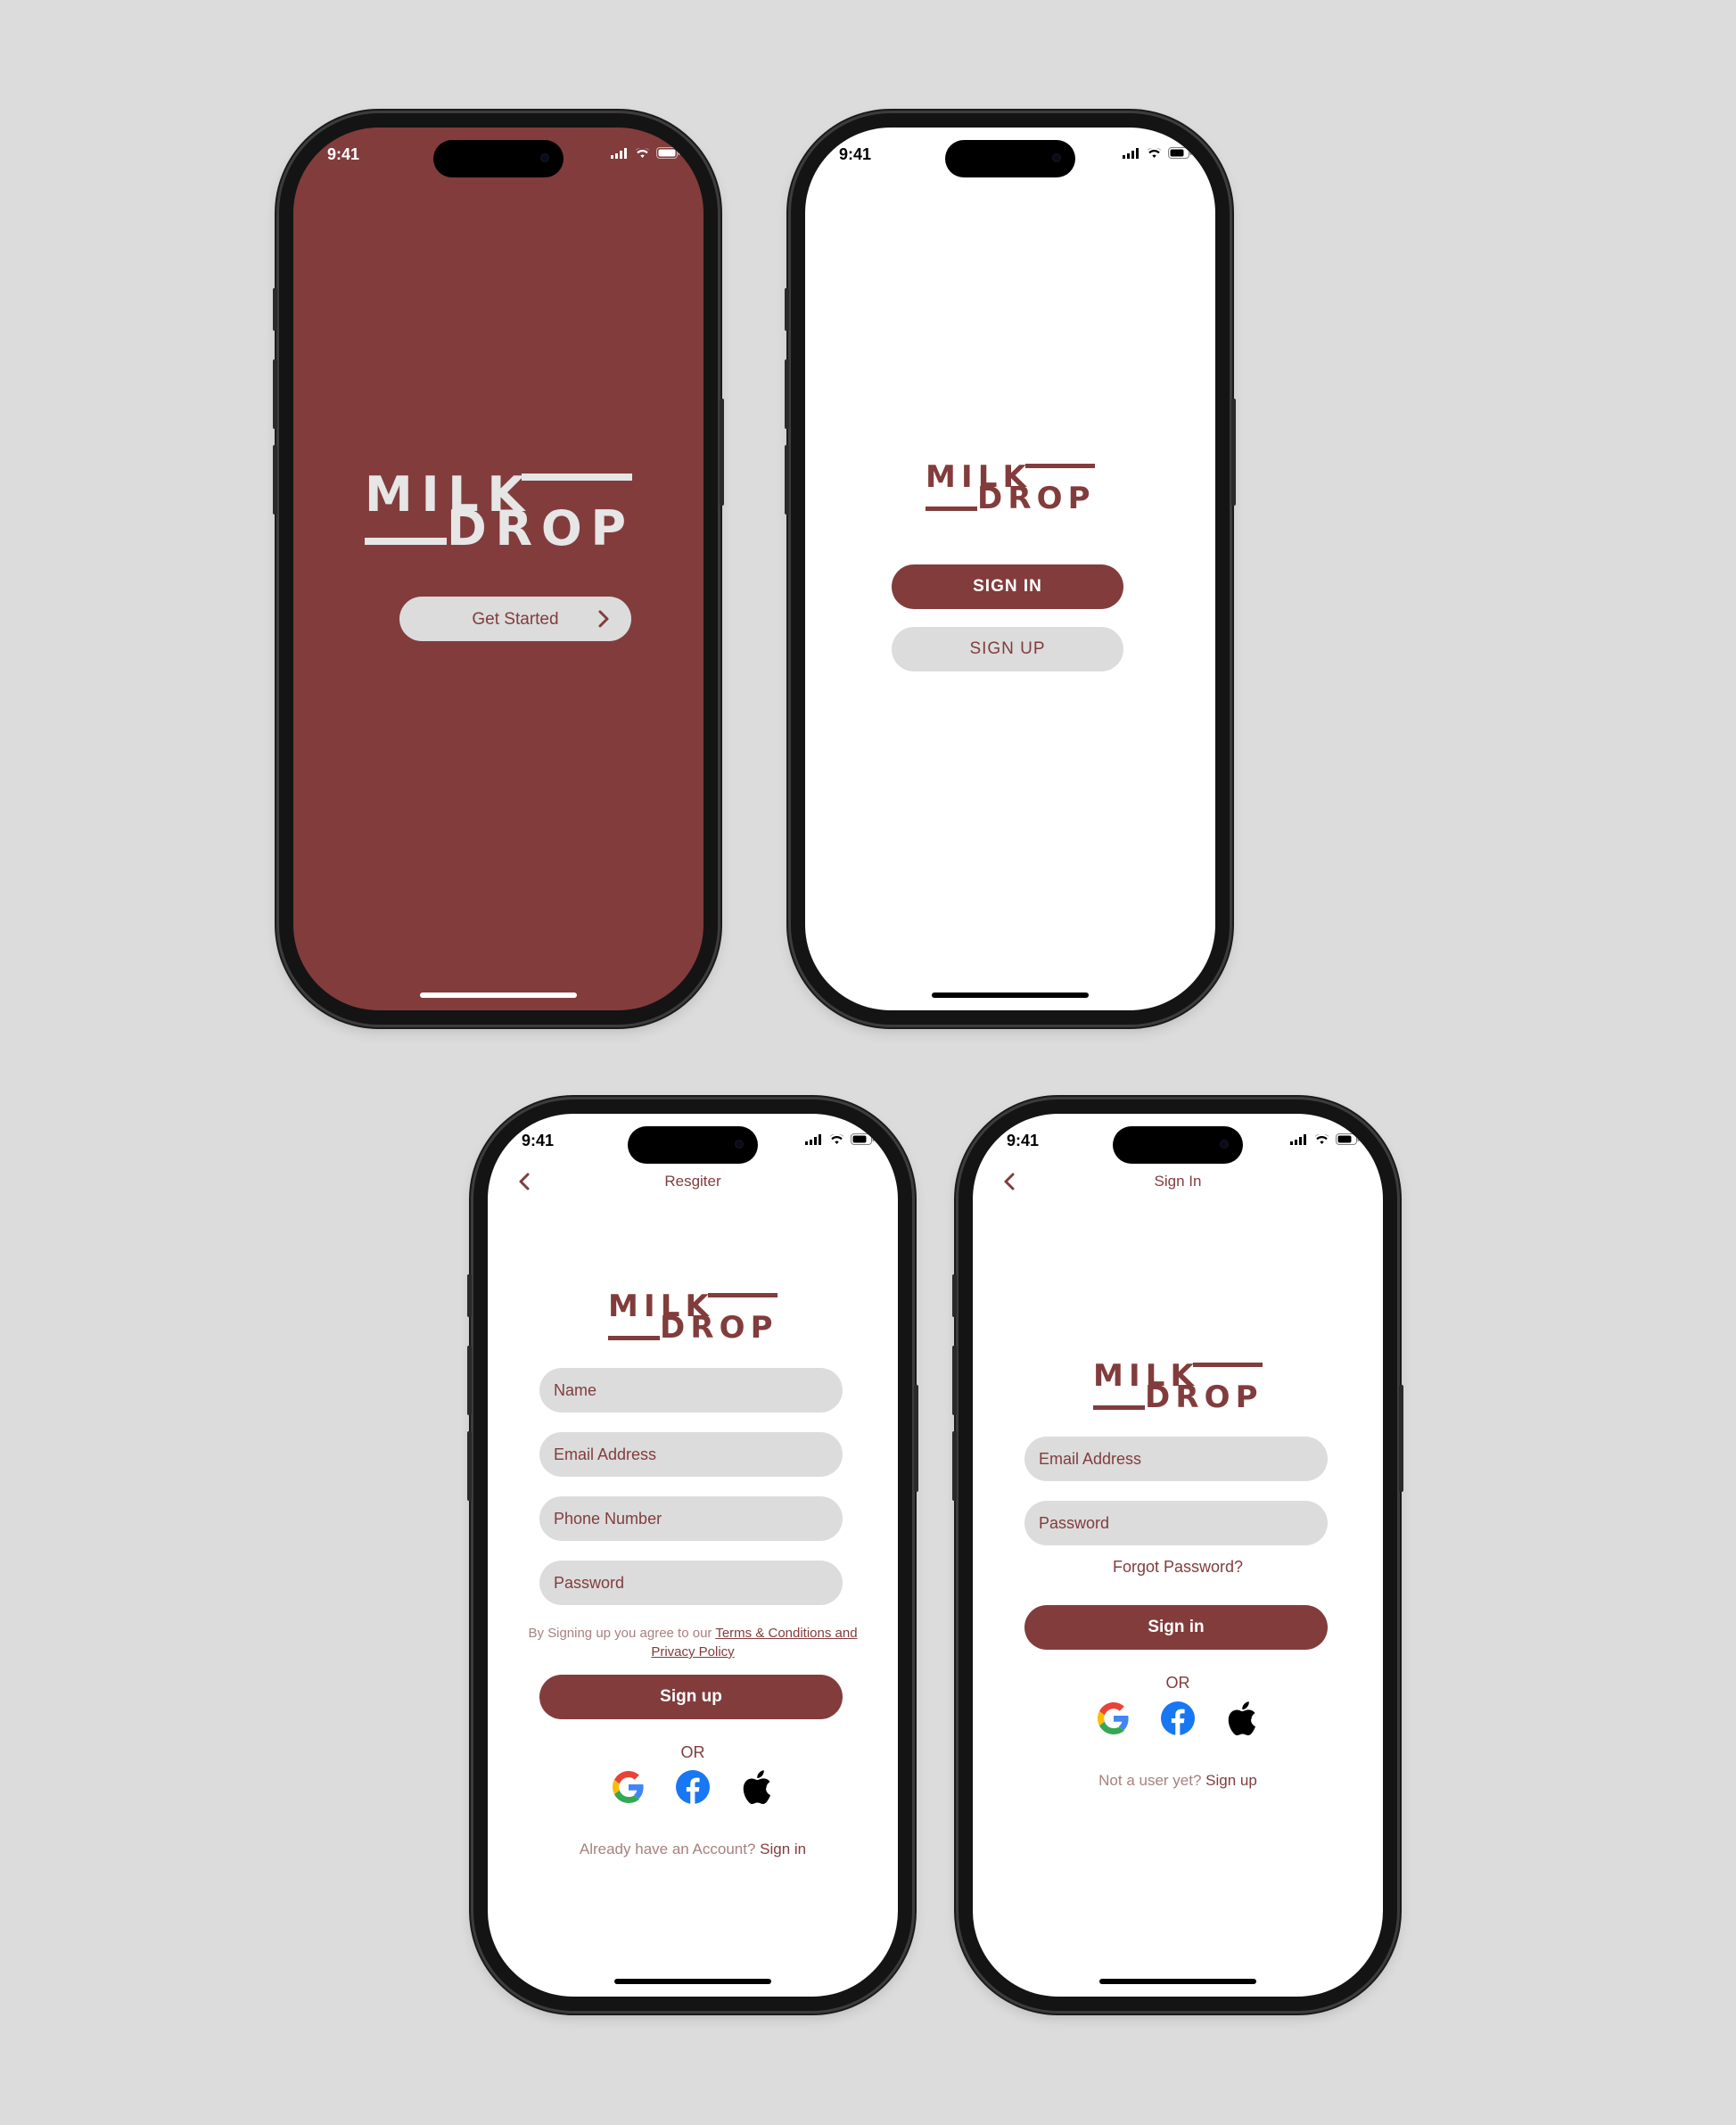 The height and width of the screenshot is (2125, 1736). I want to click on get-started-button: Get Started, so click(515, 619).